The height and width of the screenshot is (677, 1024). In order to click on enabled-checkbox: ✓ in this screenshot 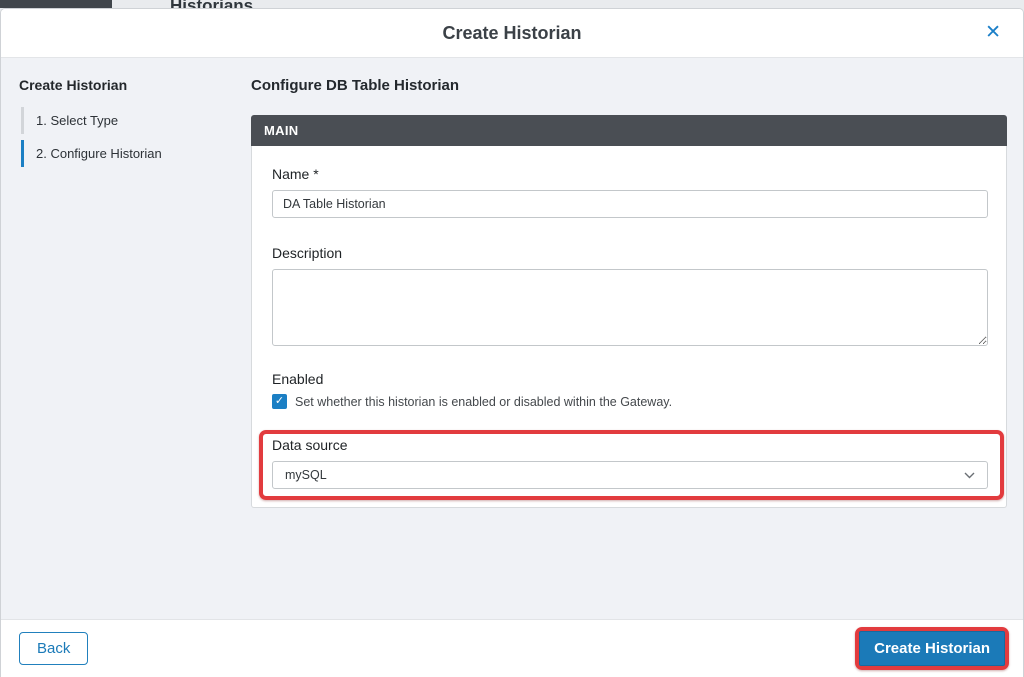, I will do `click(279, 401)`.